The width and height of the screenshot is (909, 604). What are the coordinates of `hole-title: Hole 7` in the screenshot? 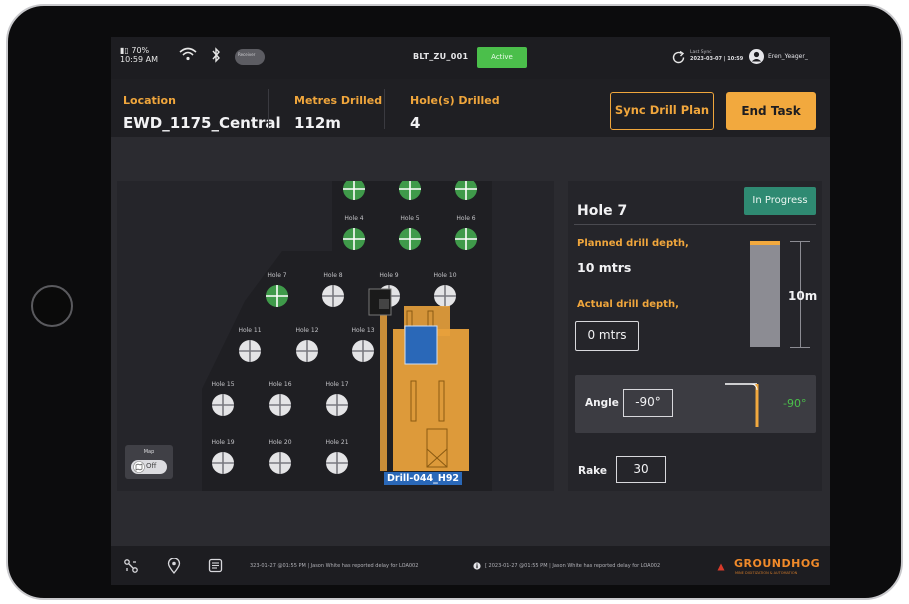 It's located at (602, 211).